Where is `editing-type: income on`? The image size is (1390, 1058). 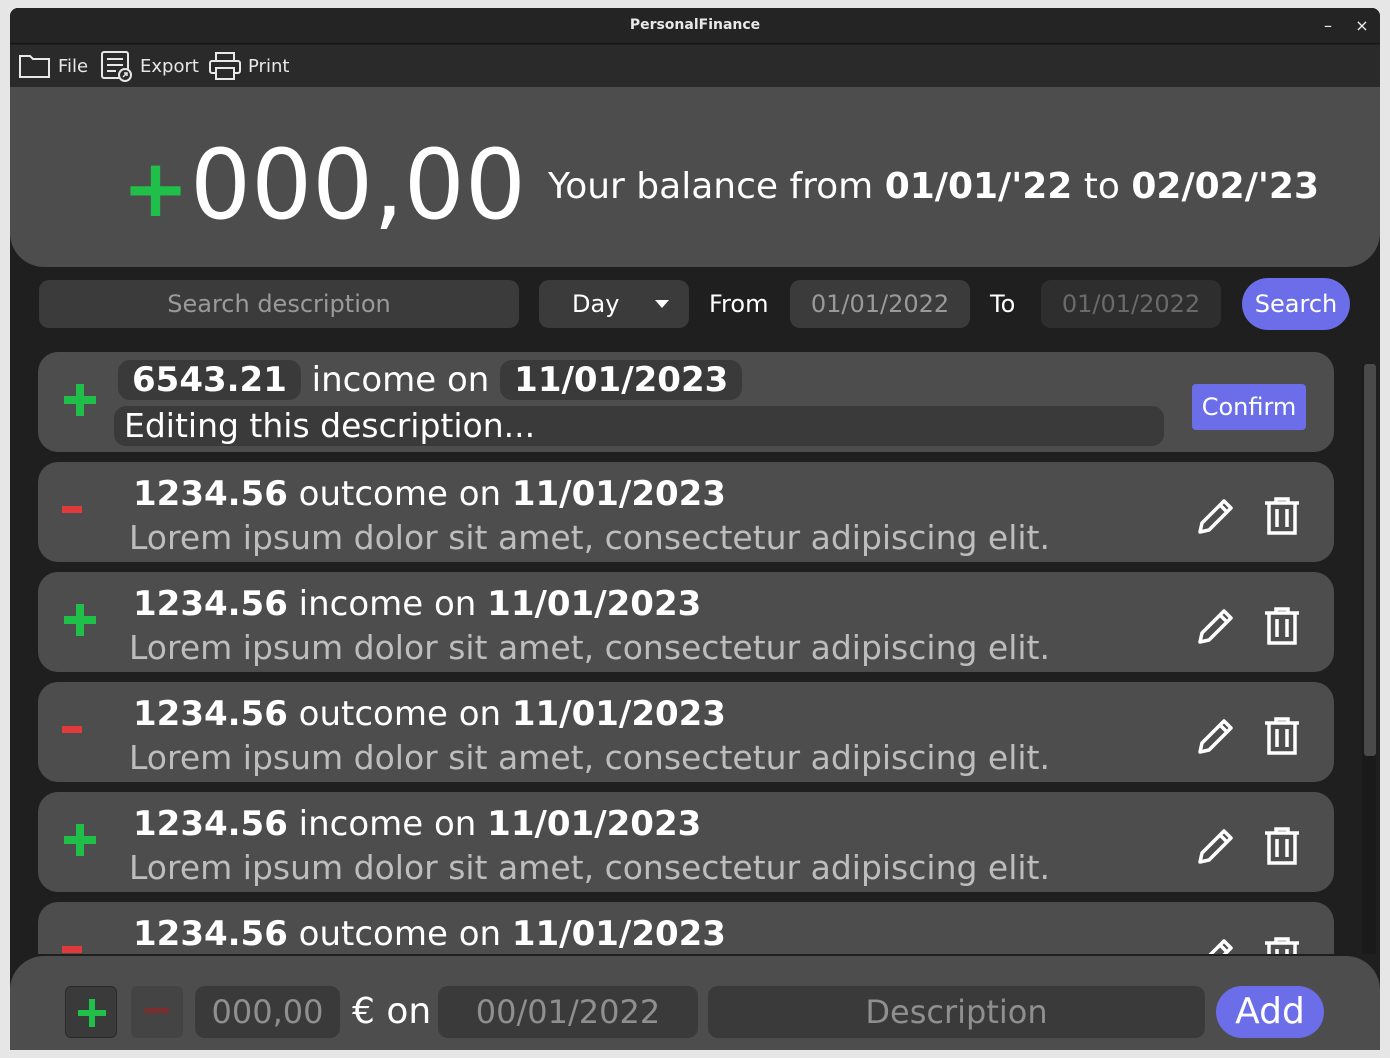
editing-type: income on is located at coordinates (400, 380).